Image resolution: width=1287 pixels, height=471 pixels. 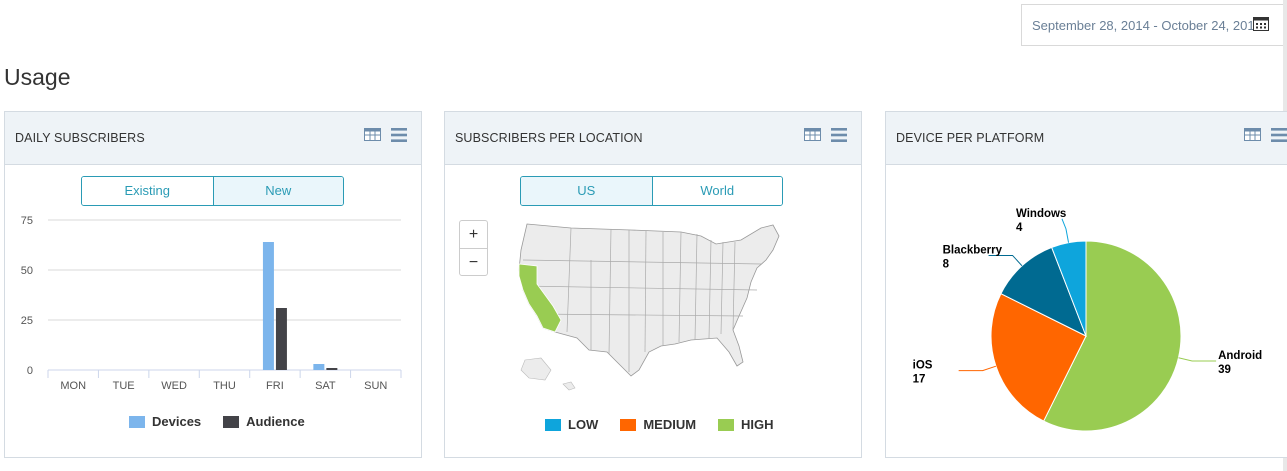 I want to click on tab-us: US, so click(x=586, y=191).